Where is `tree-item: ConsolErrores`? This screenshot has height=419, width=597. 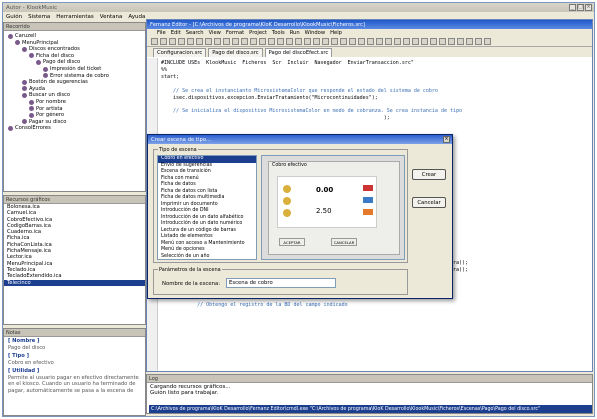
tree-item: ConsolErrores is located at coordinates (29, 128).